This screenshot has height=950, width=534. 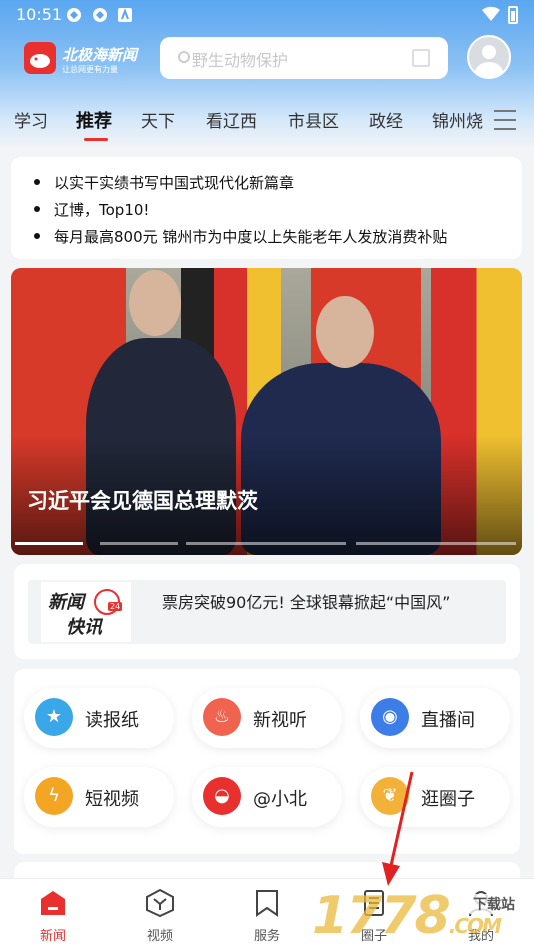 What do you see at coordinates (448, 799) in the screenshot?
I see `service-label: 逛圈子` at bounding box center [448, 799].